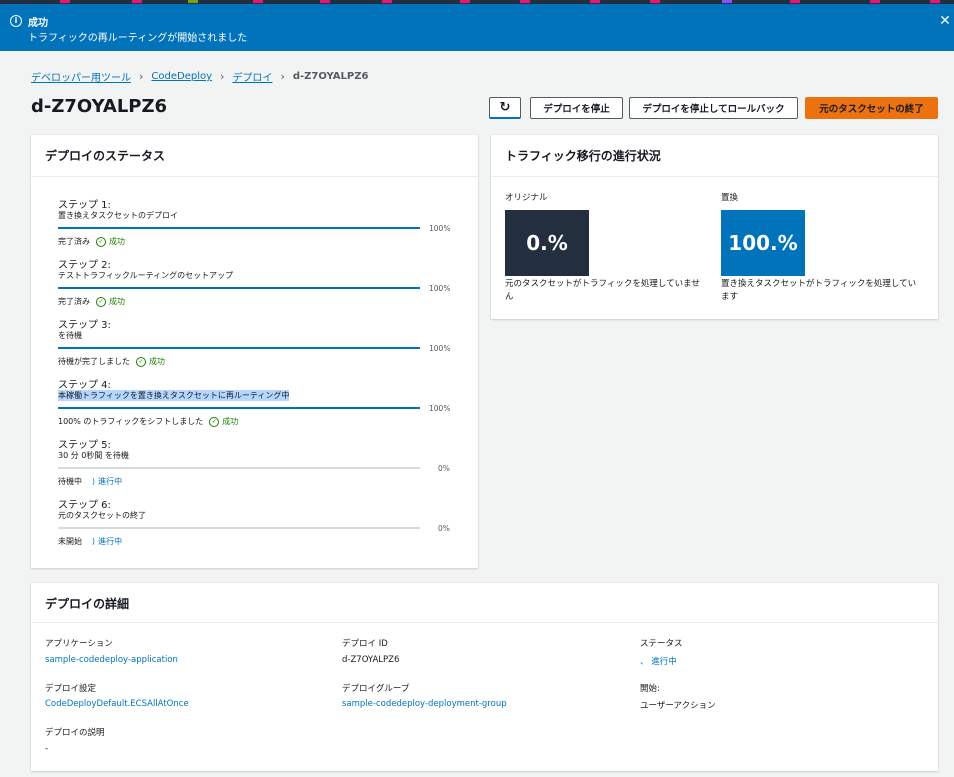  I want to click on step-status: 待機中 ⟩ 進行中, so click(90, 481).